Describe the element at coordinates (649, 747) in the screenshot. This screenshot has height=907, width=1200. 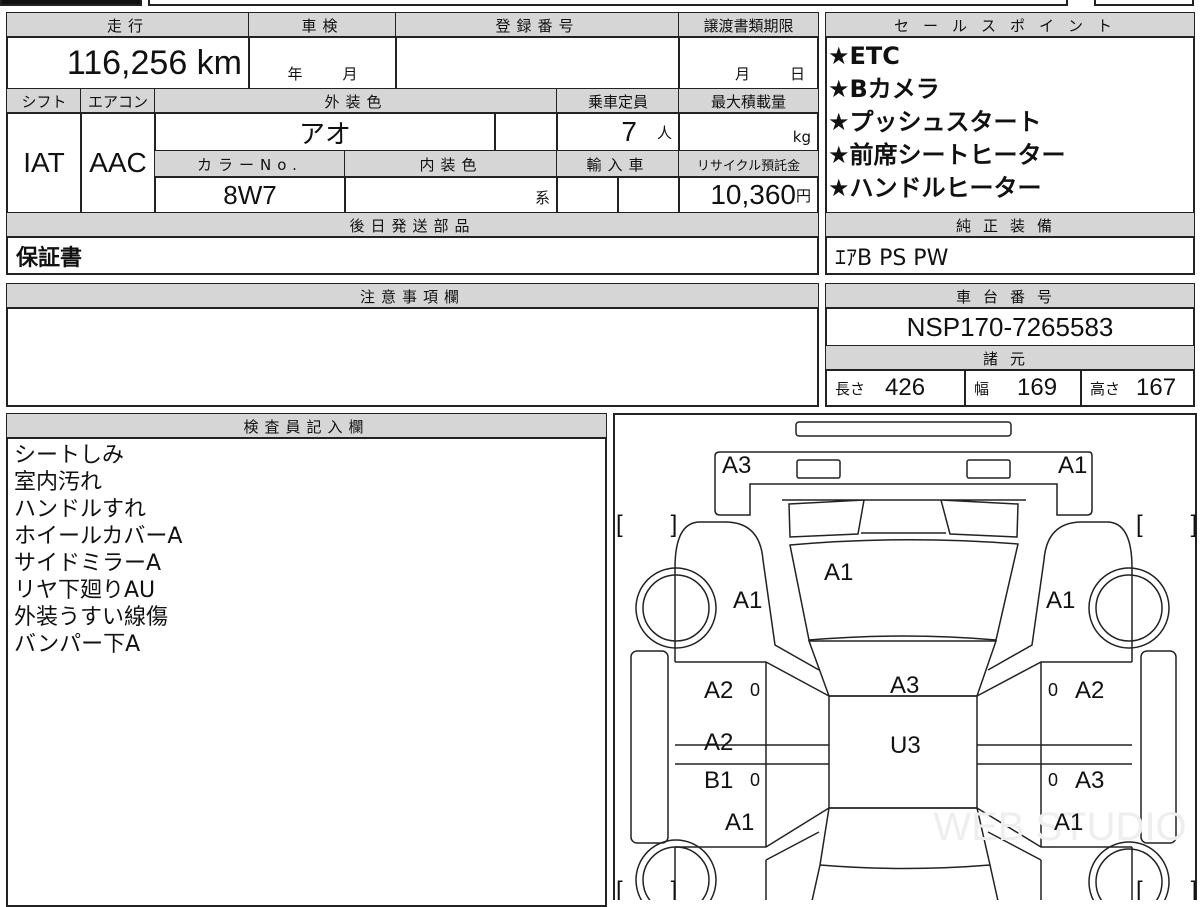
I see `left-side-skirt` at that location.